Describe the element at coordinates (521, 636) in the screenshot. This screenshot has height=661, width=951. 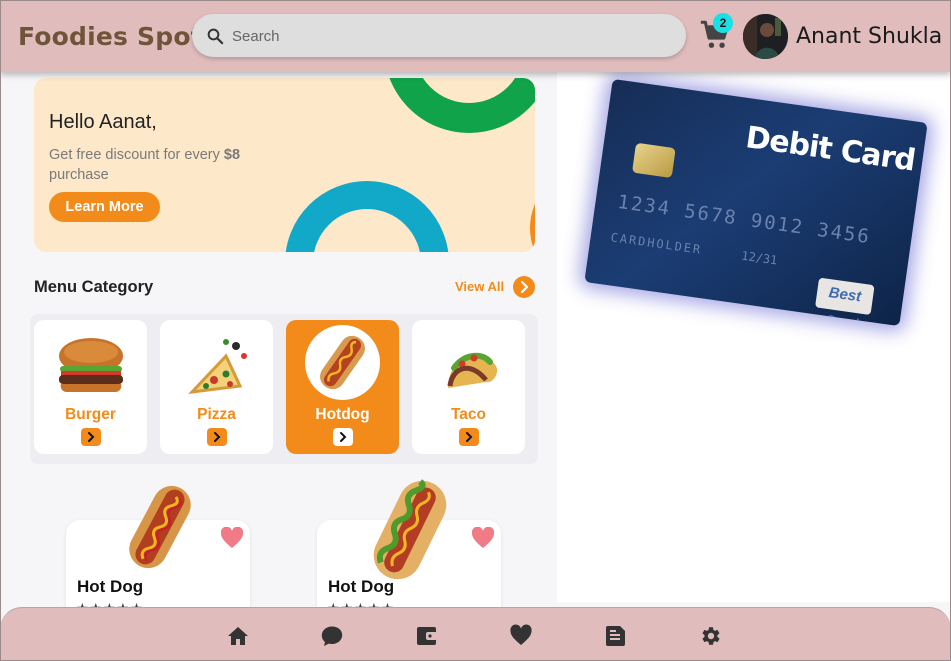
I see `heart-icon` at that location.